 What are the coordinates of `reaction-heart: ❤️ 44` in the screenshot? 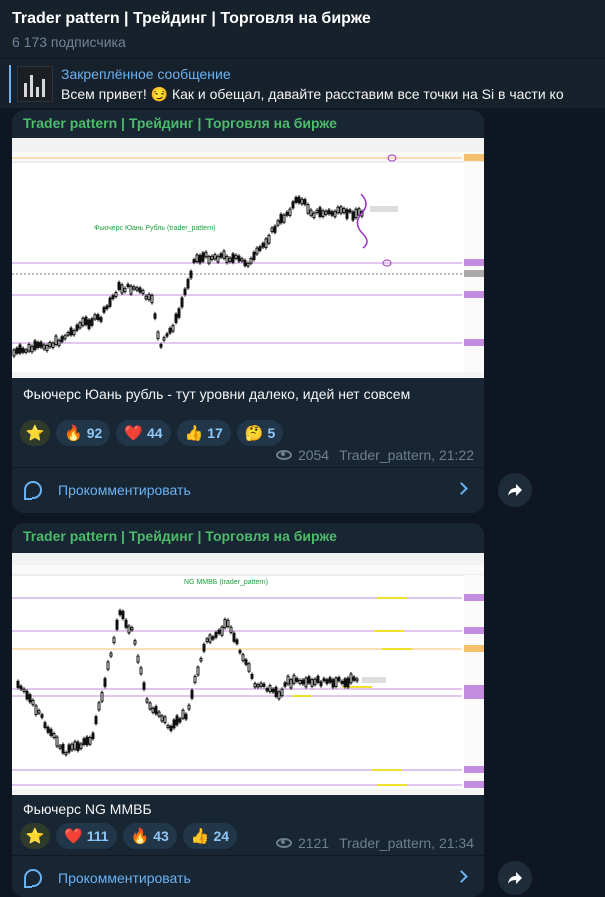 It's located at (143, 433).